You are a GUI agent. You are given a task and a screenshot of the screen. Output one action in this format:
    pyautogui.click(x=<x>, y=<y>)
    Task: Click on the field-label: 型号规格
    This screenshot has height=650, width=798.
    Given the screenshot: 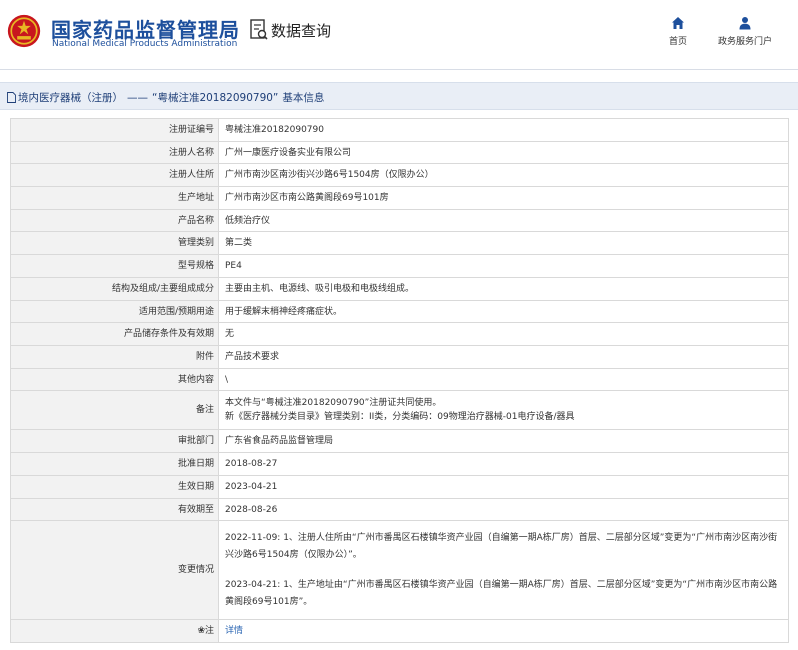 What is the action you would take?
    pyautogui.click(x=114, y=266)
    